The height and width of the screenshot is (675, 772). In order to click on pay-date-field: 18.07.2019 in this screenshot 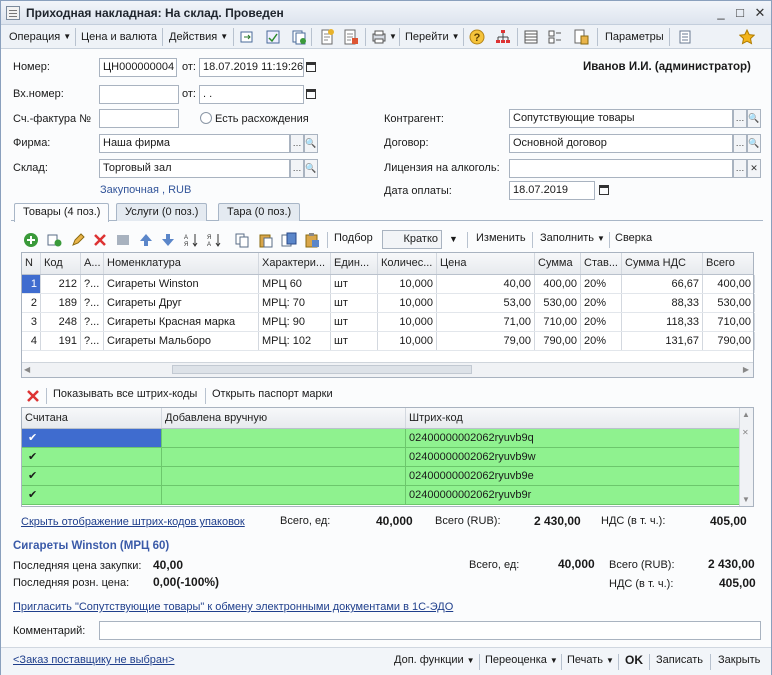, I will do `click(552, 190)`.